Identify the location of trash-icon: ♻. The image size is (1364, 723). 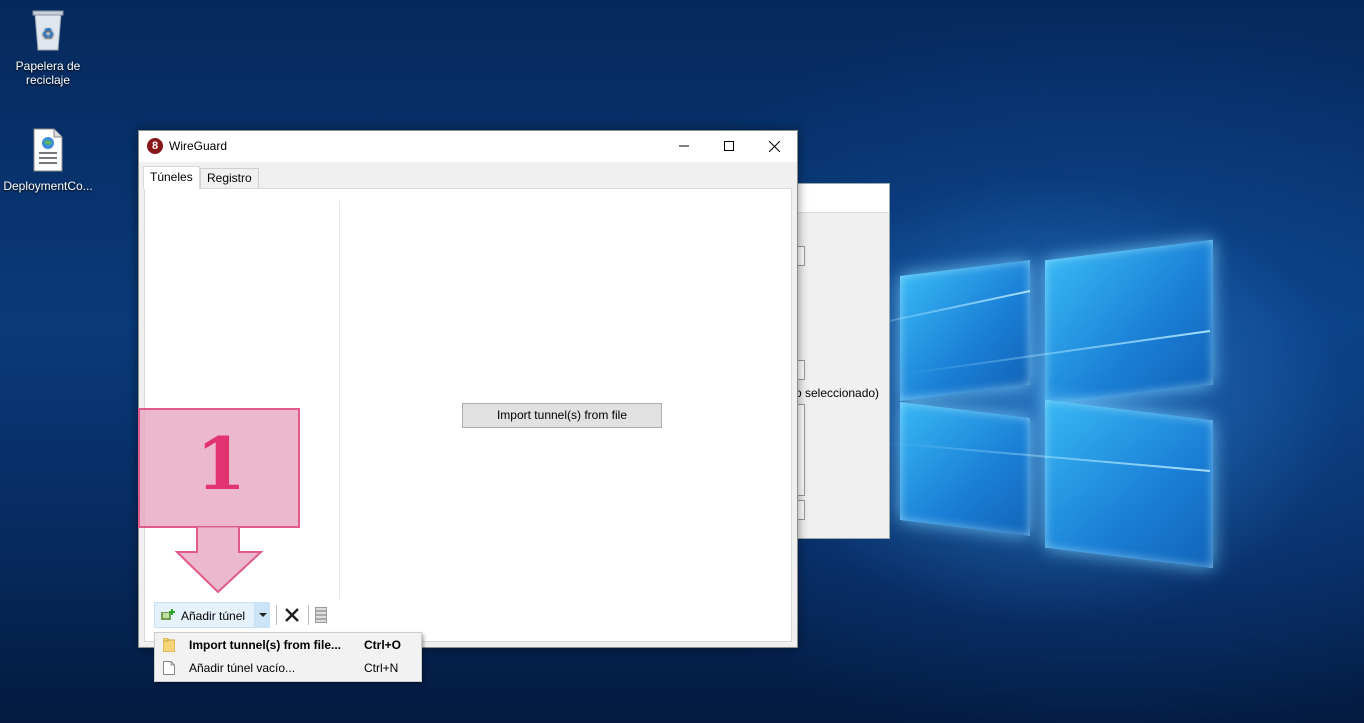
(48, 31).